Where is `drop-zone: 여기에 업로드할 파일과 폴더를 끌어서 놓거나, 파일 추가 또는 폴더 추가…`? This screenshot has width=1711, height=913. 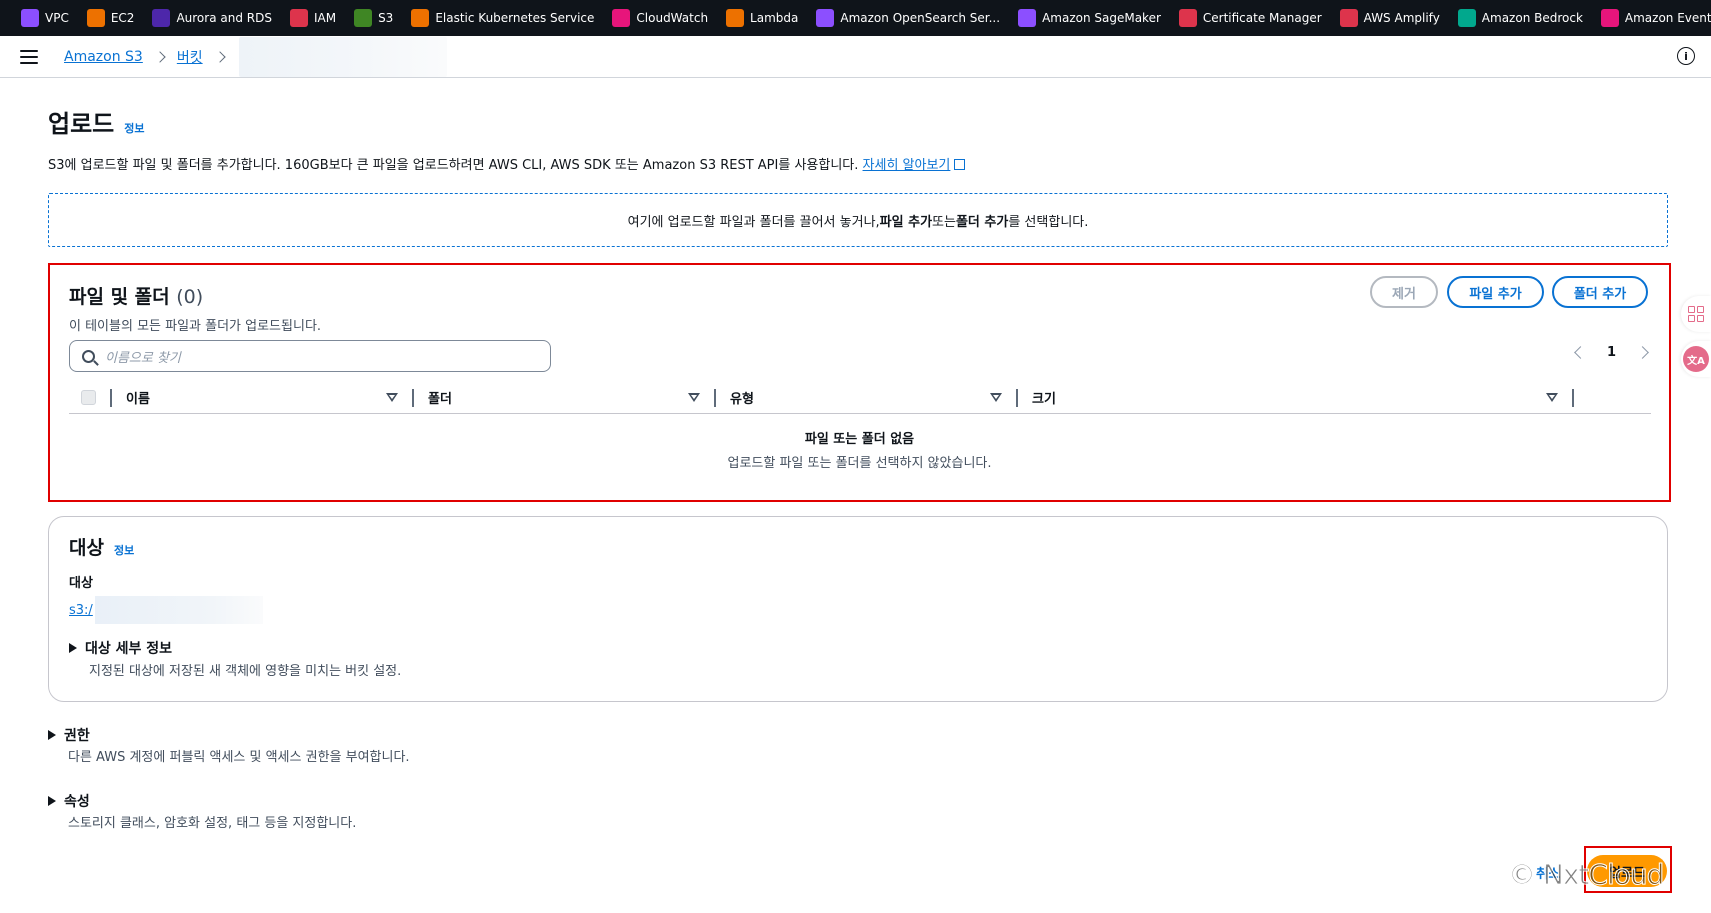
drop-zone: 여기에 업로드할 파일과 폴더를 끌어서 놓거나, 파일 추가 또는 폴더 추가… is located at coordinates (858, 220).